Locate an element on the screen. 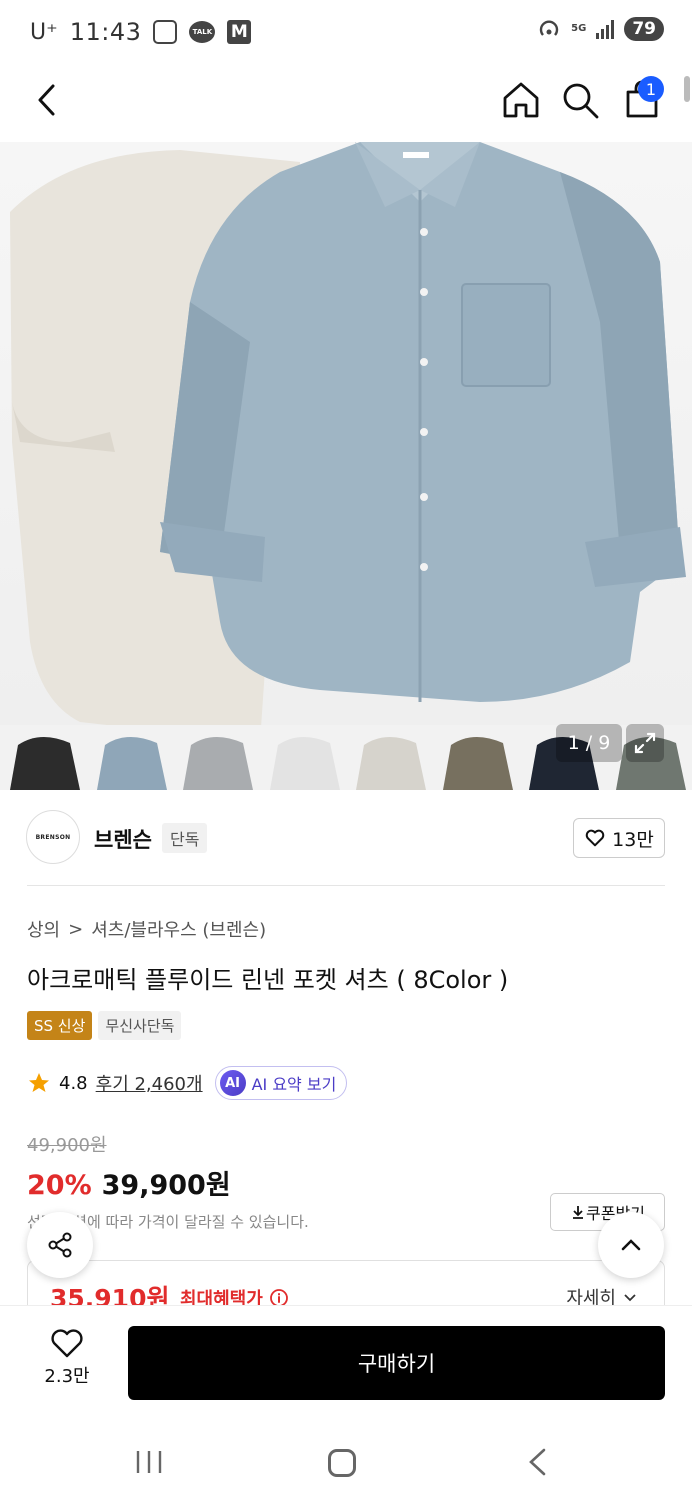  cart-count-badge: 1 is located at coordinates (651, 89).